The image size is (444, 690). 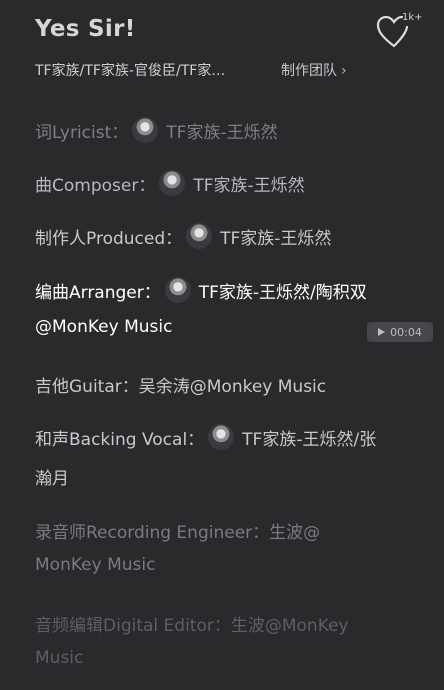 I want to click on credit-row-guitar: 吉他Guitar： 吴余涛@Monkey Music, so click(x=180, y=384).